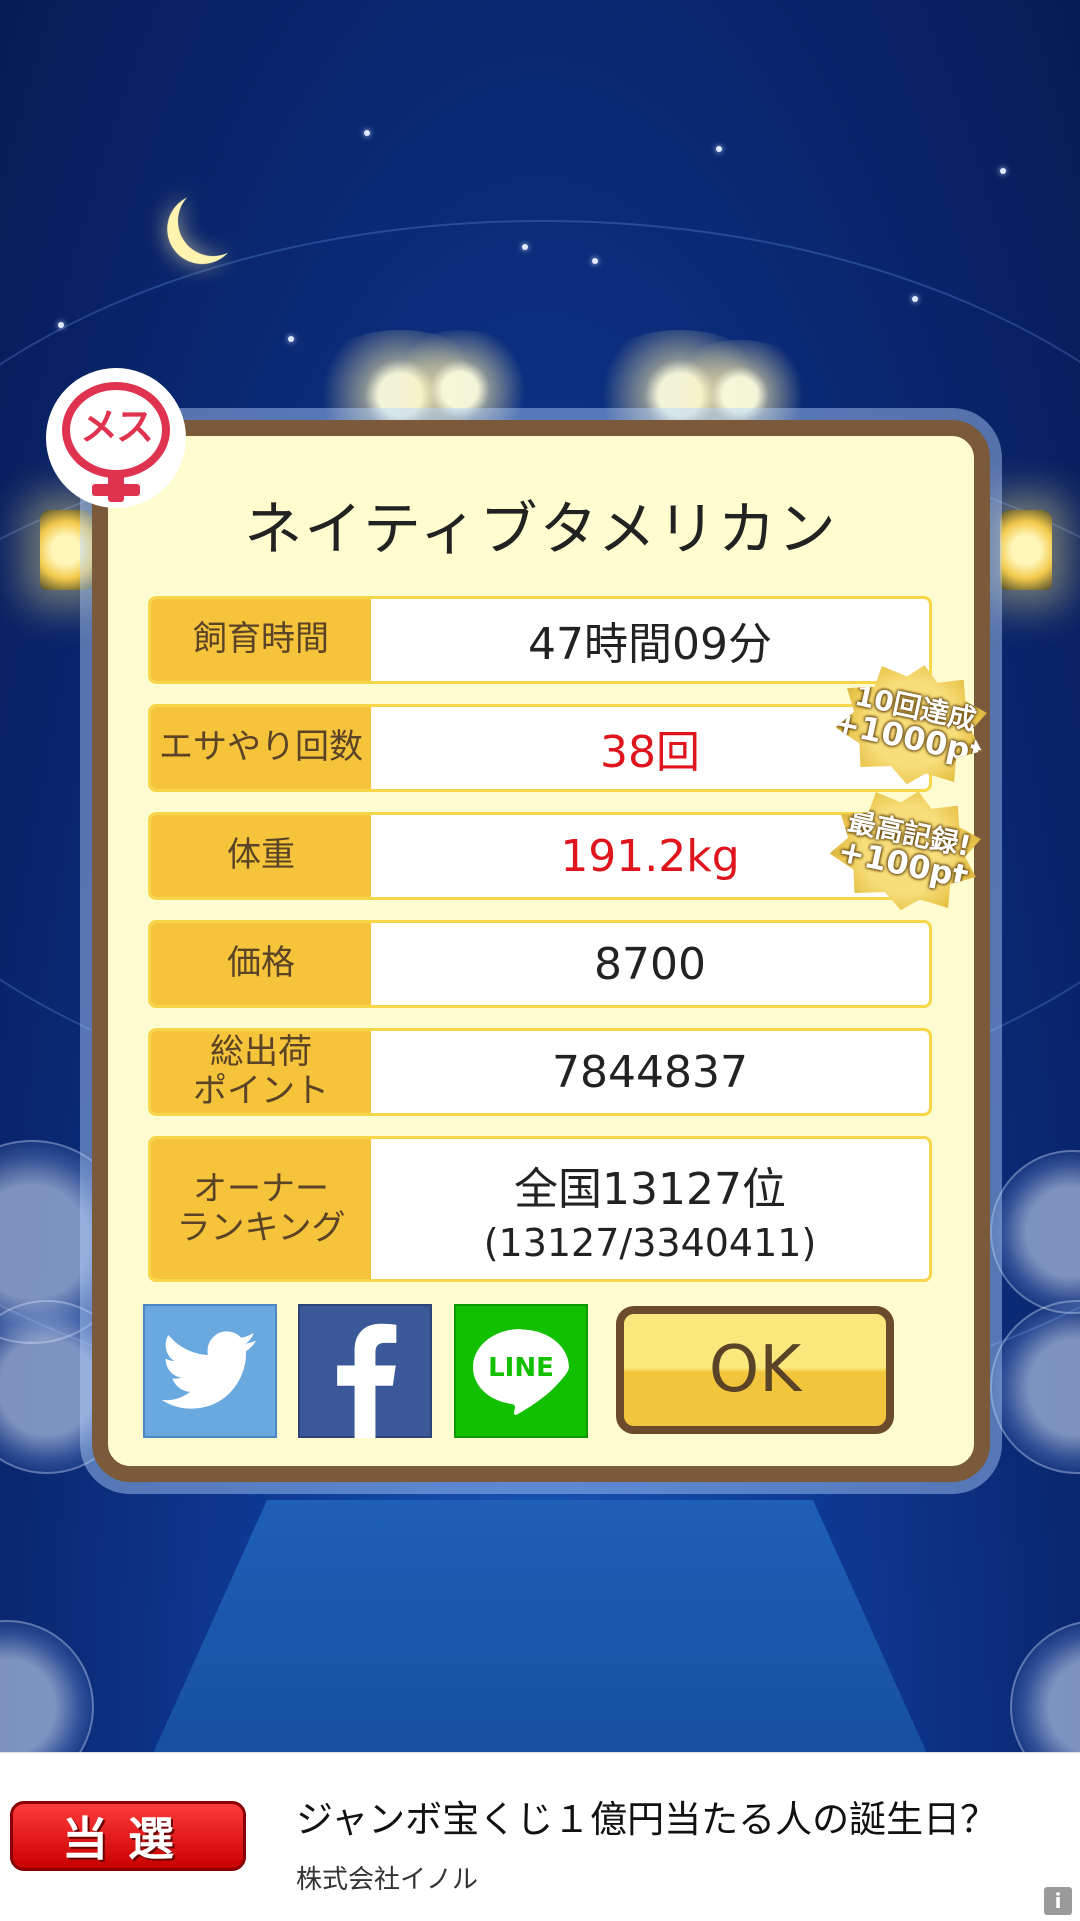 This screenshot has height=1921, width=1080. Describe the element at coordinates (387, 1880) in the screenshot. I see `ad-sponsor: 株式会社イノル` at that location.